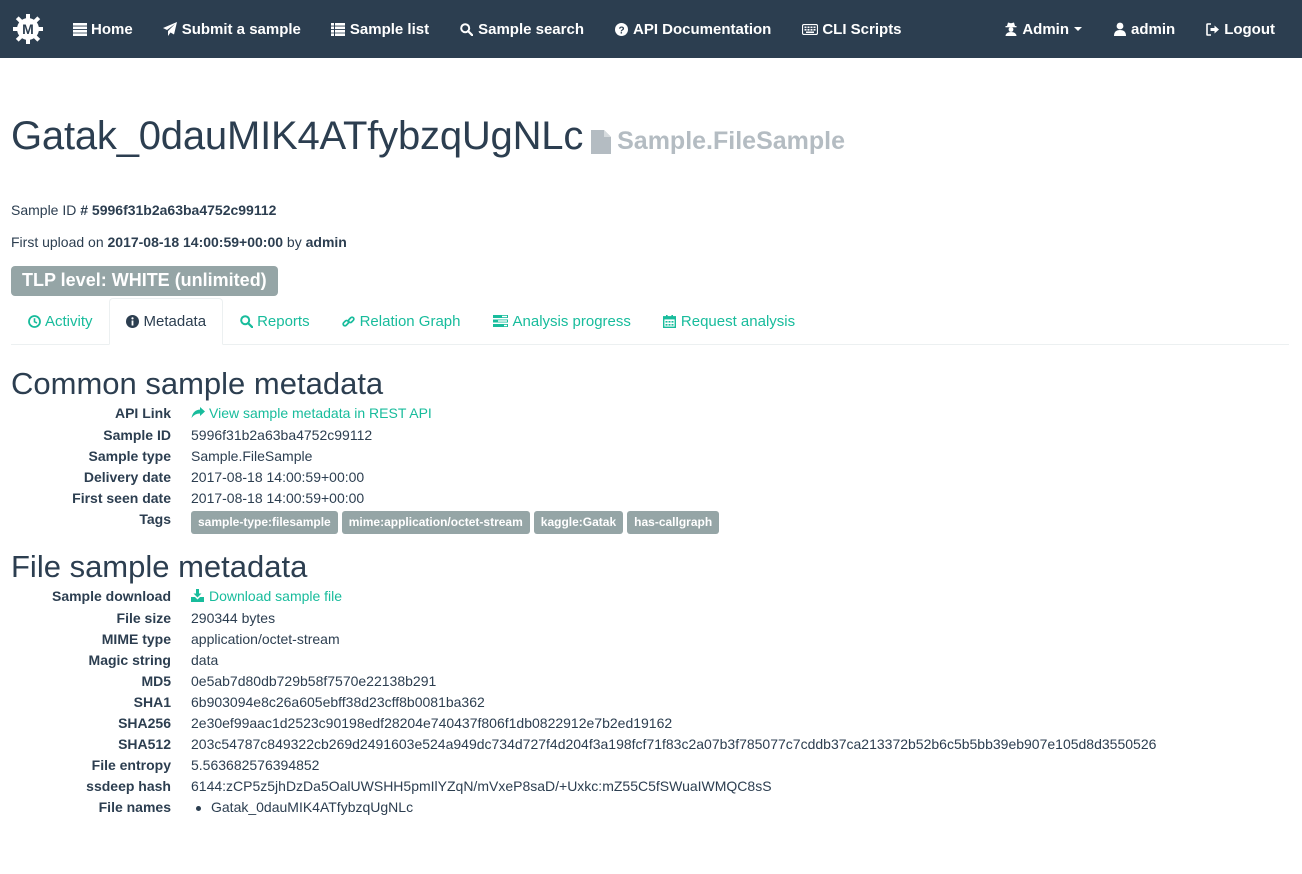 This screenshot has height=874, width=1302. What do you see at coordinates (1045, 29) in the screenshot?
I see `nav-admin-label: Admin` at bounding box center [1045, 29].